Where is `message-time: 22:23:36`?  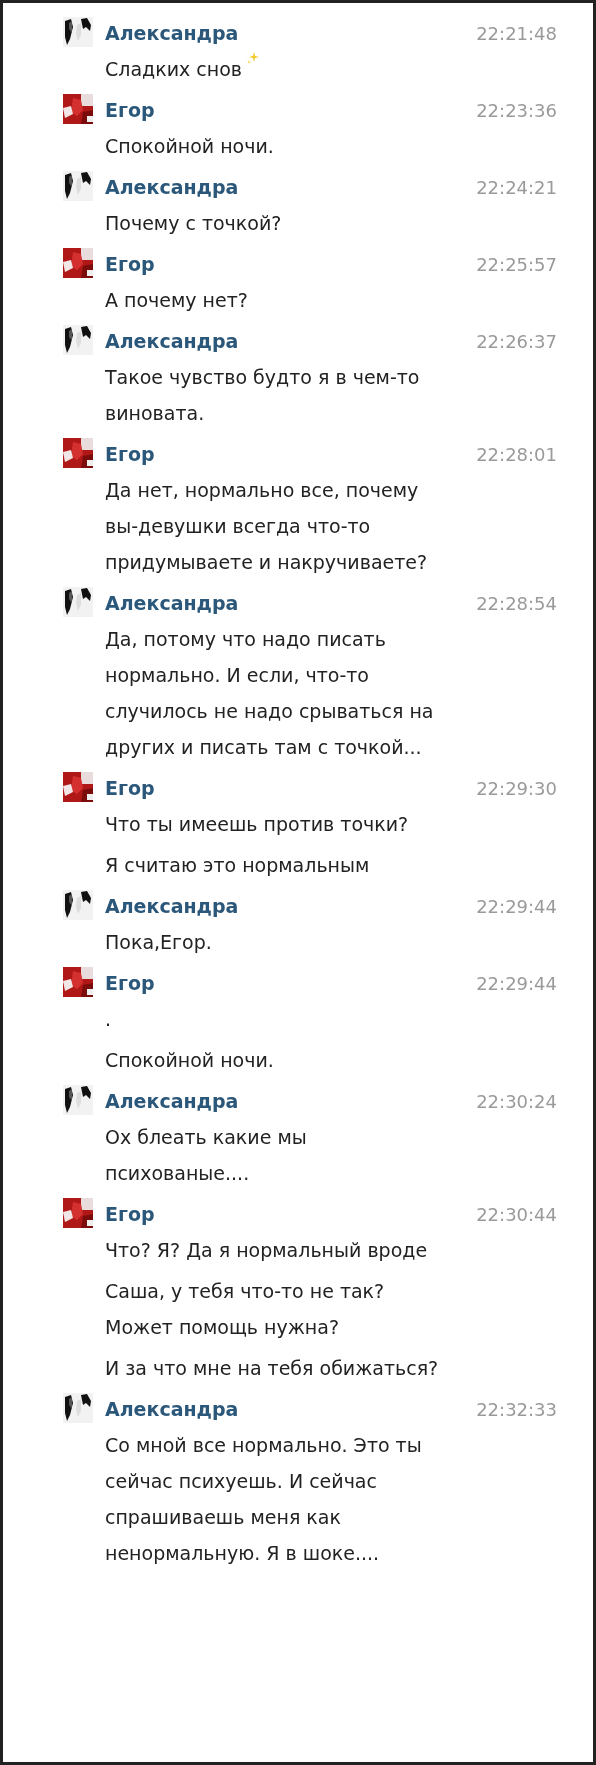 message-time: 22:23:36 is located at coordinates (516, 111).